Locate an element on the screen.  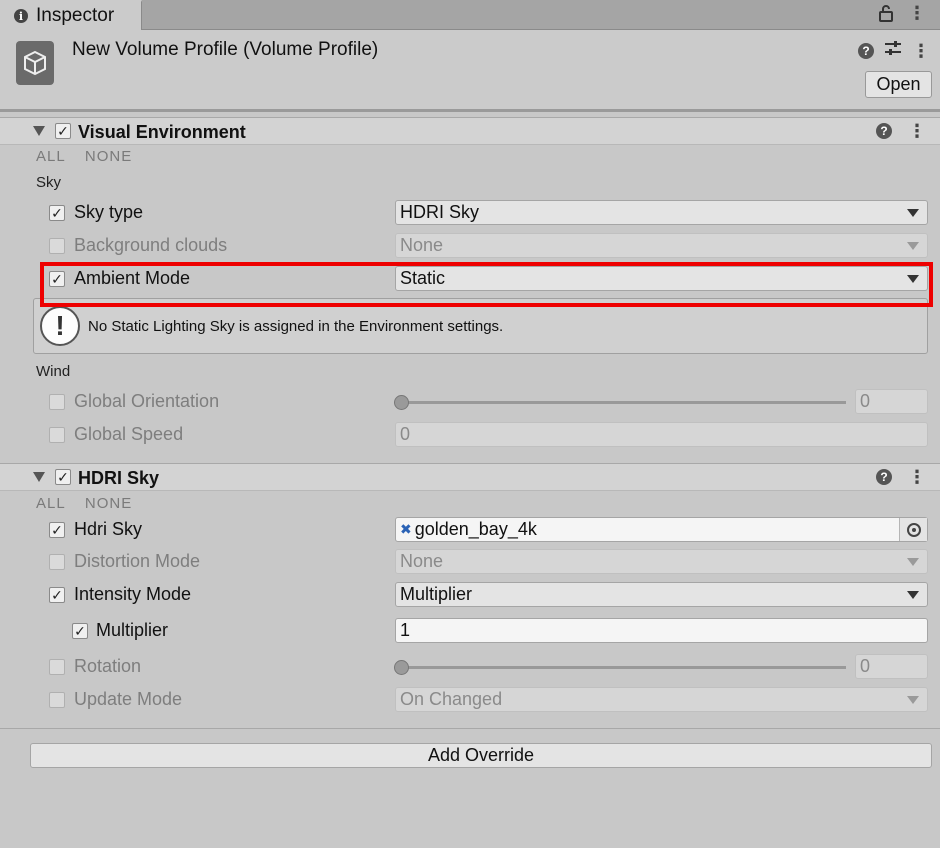
field-label: Distortion Mode is located at coordinates (137, 561).